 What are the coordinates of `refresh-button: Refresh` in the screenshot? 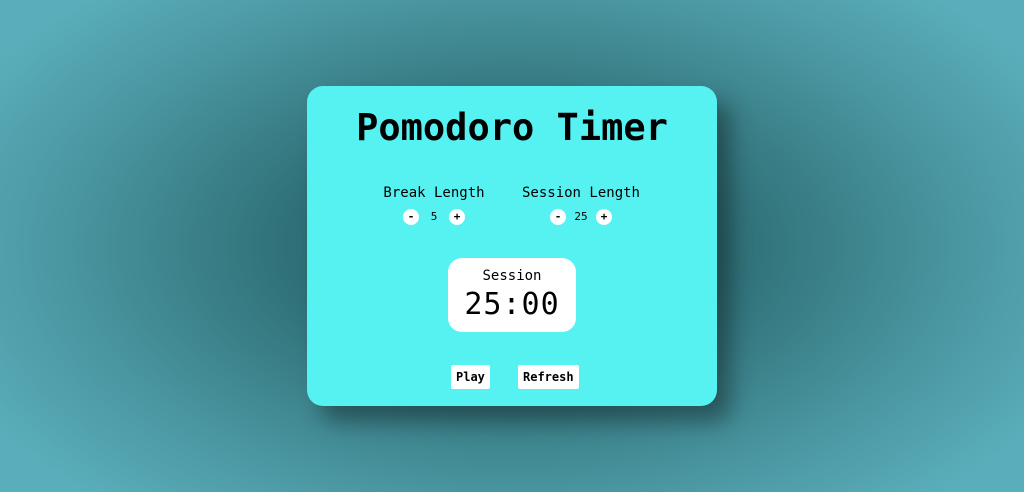 It's located at (548, 377).